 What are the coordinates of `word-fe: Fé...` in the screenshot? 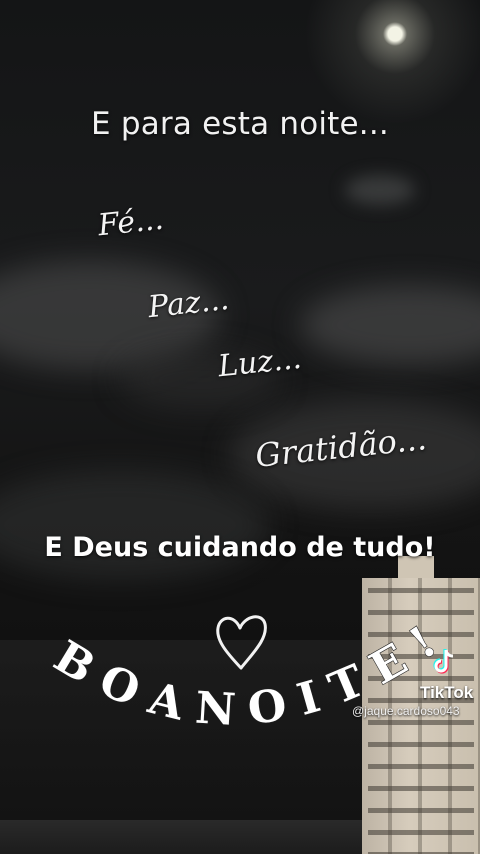 It's located at (131, 222).